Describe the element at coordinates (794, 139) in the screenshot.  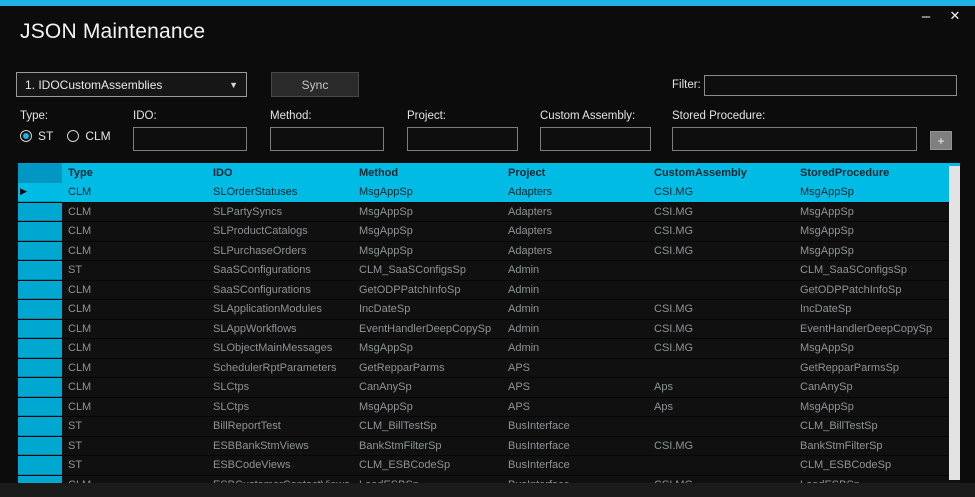
I see `stored-procedure-field` at that location.